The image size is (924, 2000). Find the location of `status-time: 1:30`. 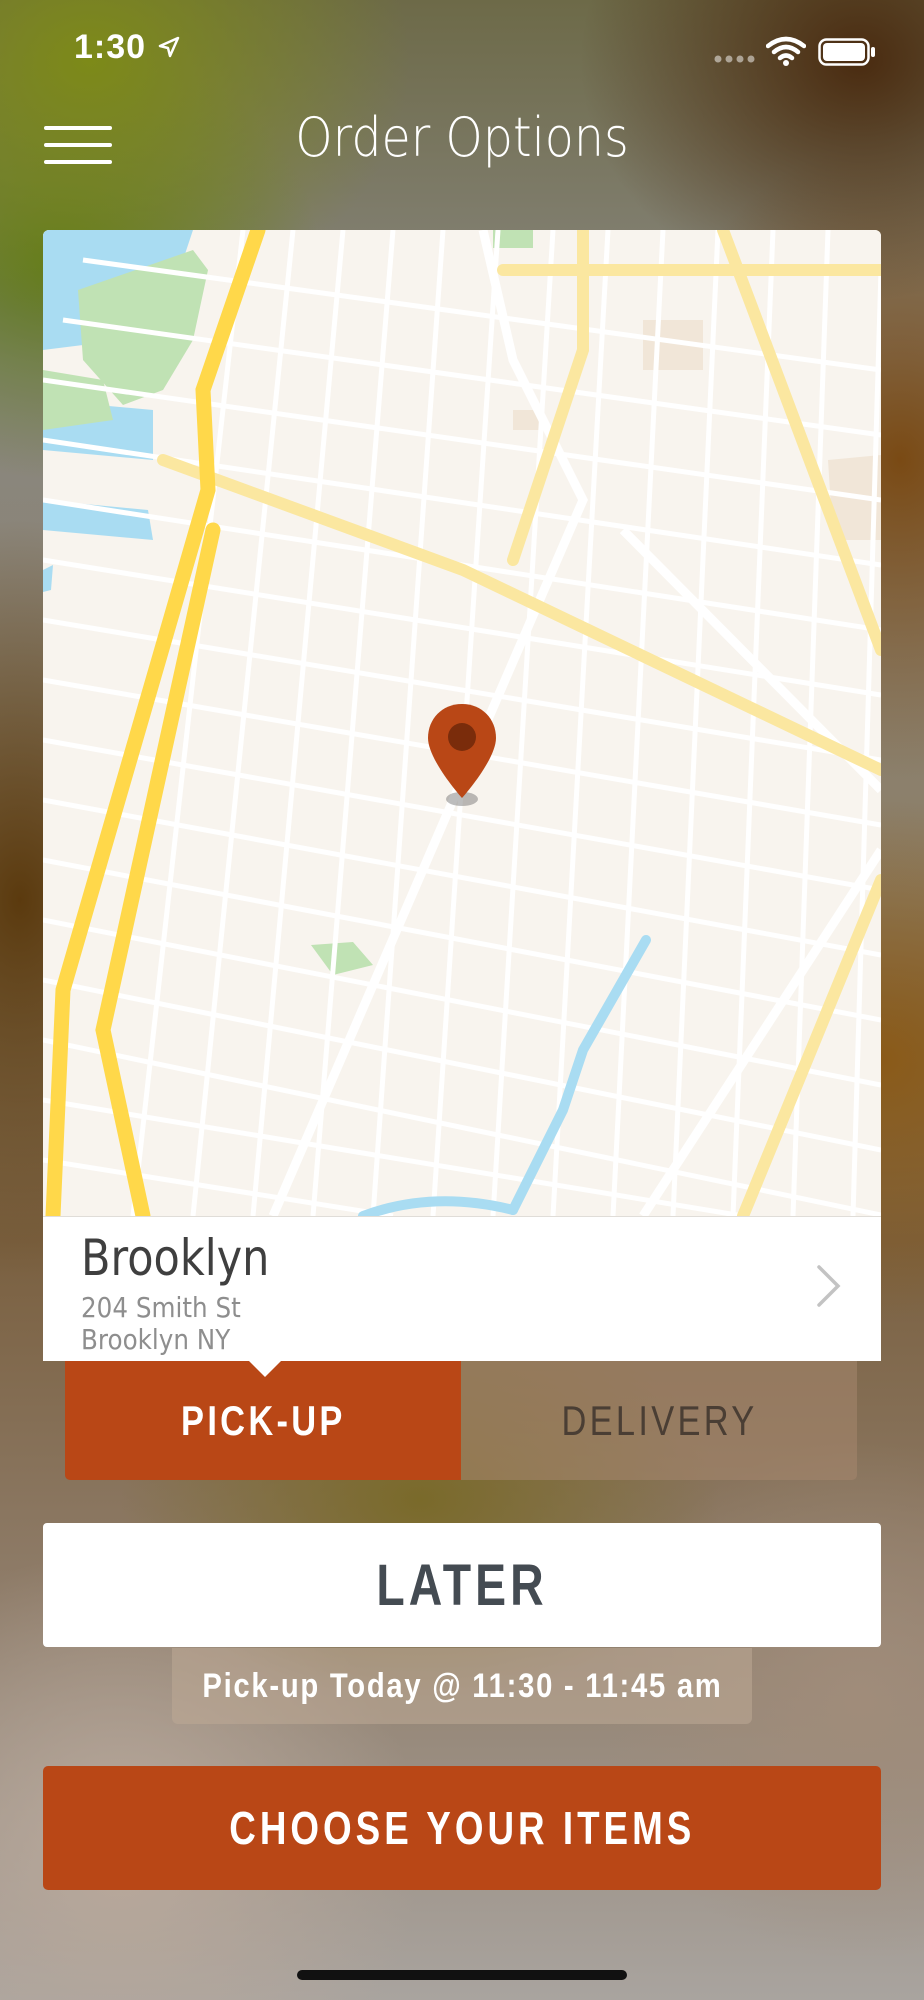

status-time: 1:30 is located at coordinates (110, 47).